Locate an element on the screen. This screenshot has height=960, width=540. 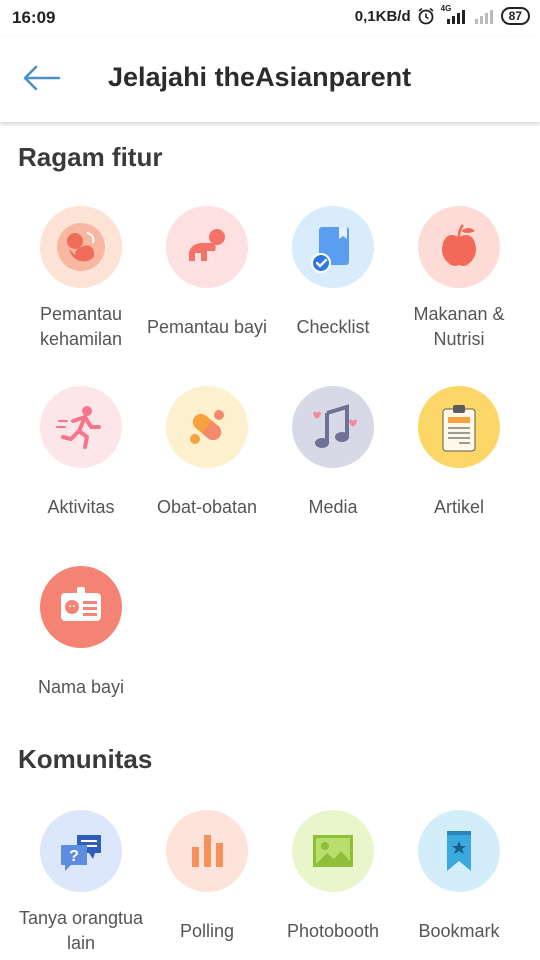
status-time: 16:09 is located at coordinates (34, 17).